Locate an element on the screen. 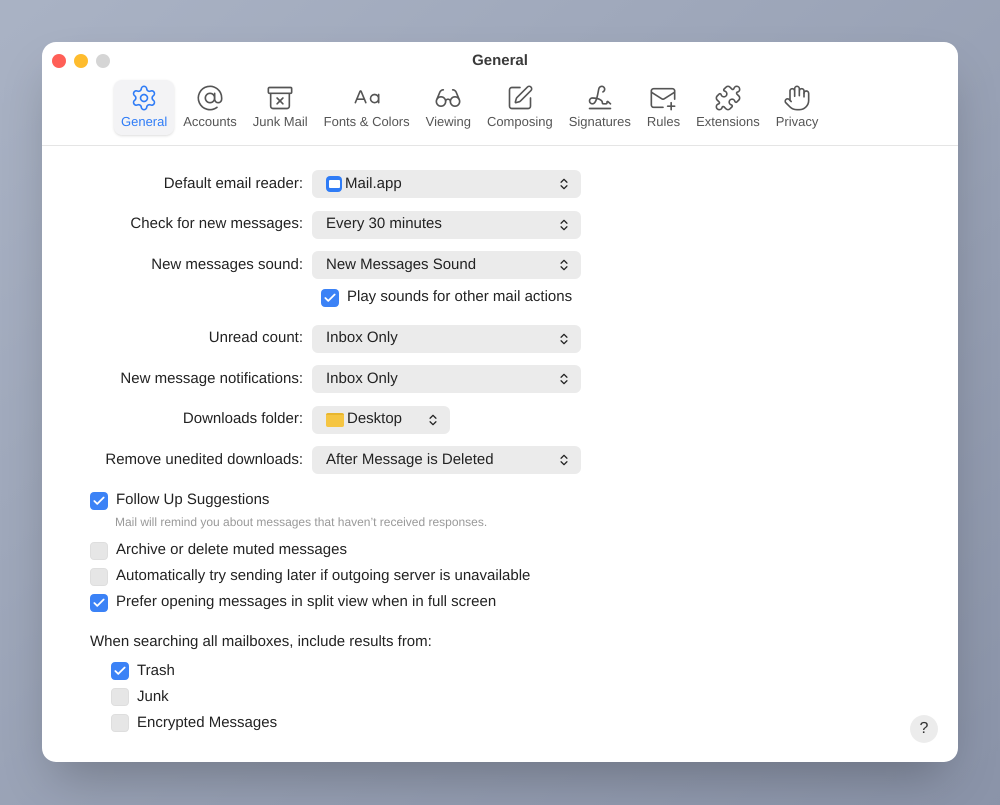 Image resolution: width=1000 pixels, height=805 pixels. setting-label: Downloads folder: is located at coordinates (243, 419).